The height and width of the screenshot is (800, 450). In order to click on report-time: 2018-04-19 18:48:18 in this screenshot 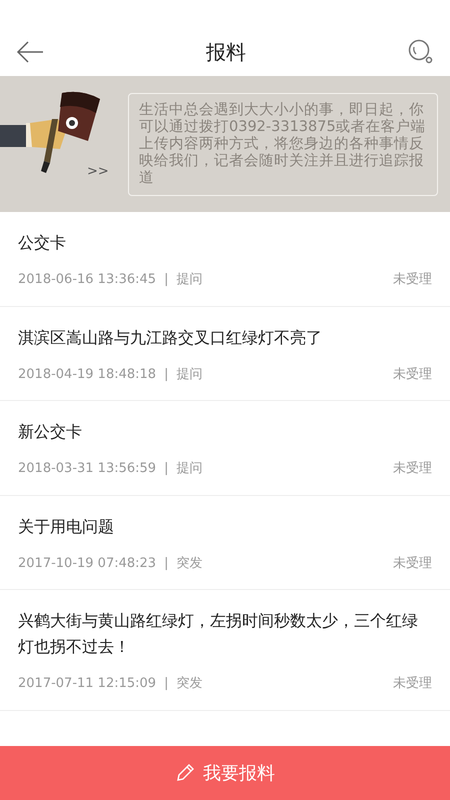, I will do `click(87, 375)`.